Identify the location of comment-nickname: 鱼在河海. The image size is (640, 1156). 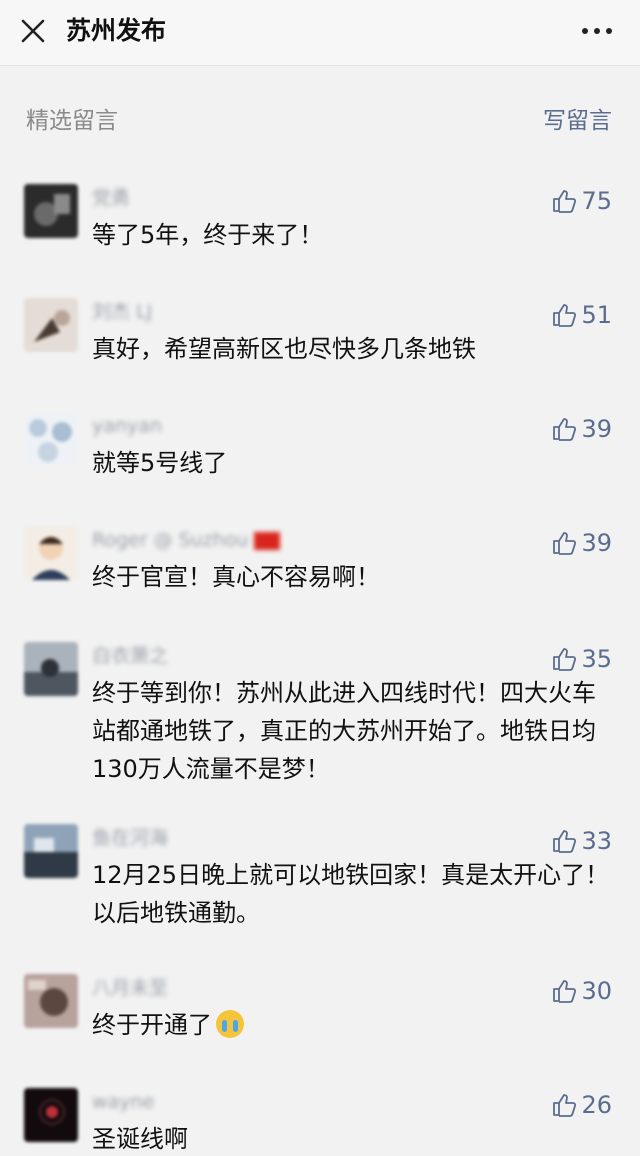
(130, 838).